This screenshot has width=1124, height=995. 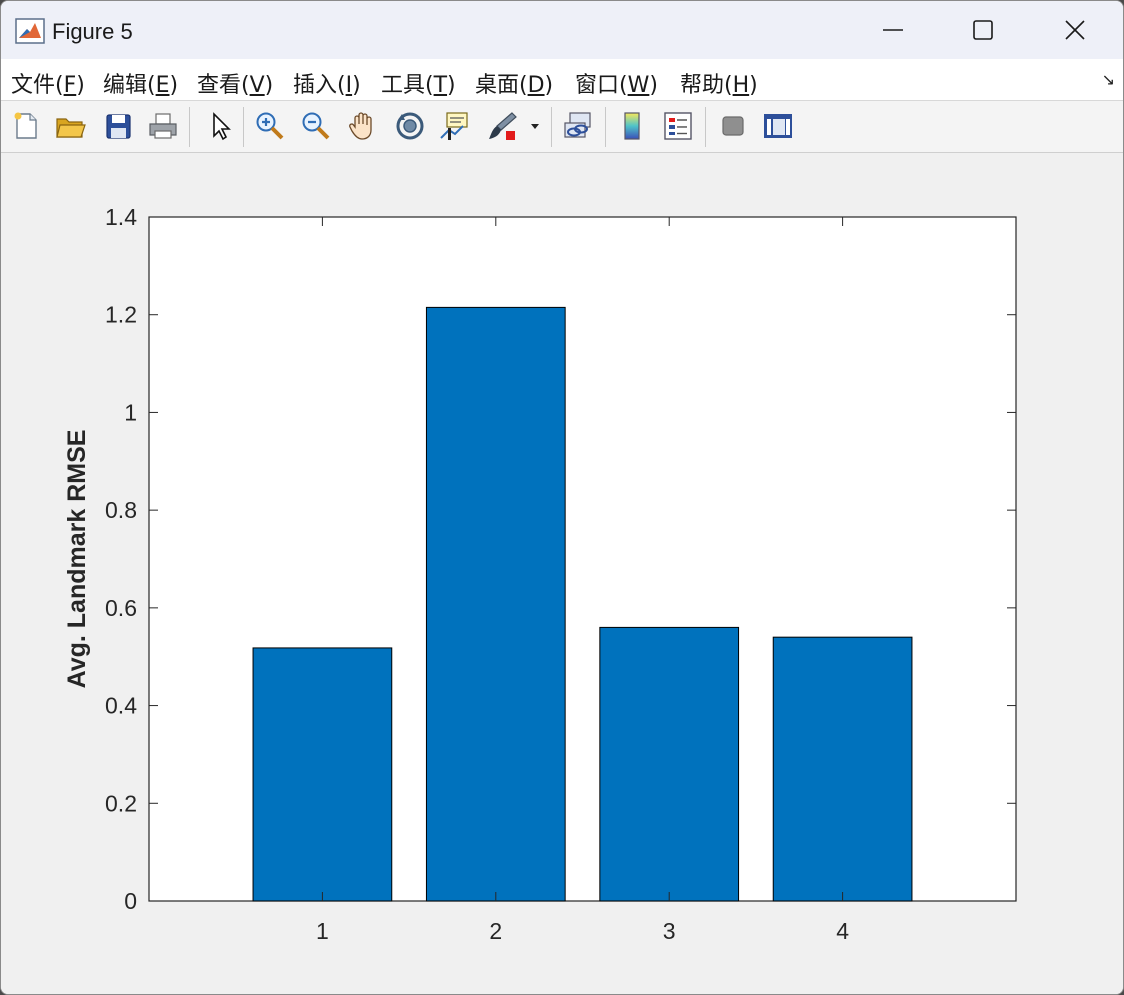 What do you see at coordinates (121, 559) in the screenshot?
I see `y-tick-labels: 0 0.2 0.4 0.6 0.8 1 1.2 1.4` at bounding box center [121, 559].